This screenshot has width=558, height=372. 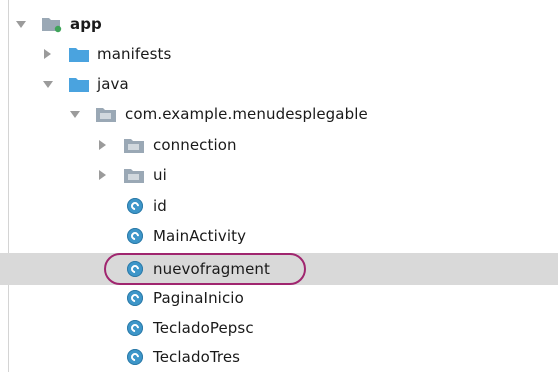 I want to click on tree-label-ui: ui, so click(x=160, y=175).